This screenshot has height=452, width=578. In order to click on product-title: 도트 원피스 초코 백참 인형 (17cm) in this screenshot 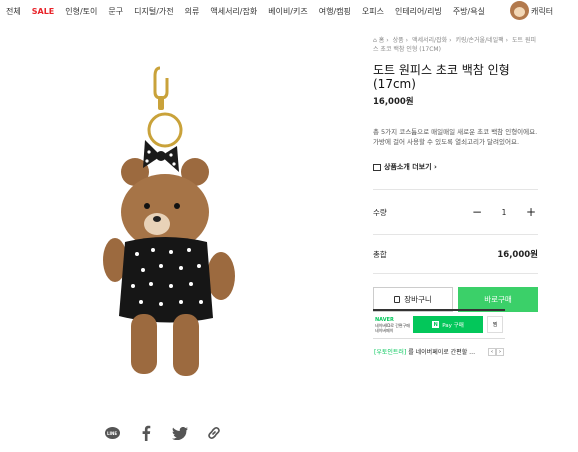, I will do `click(441, 77)`.